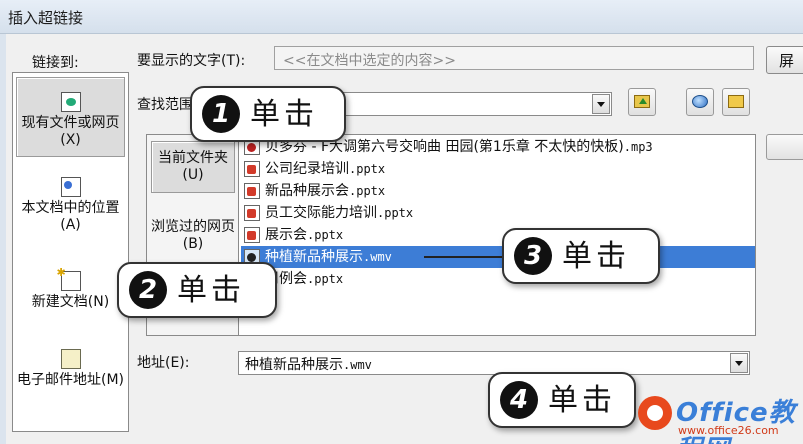 This screenshot has height=444, width=803. Describe the element at coordinates (221, 114) in the screenshot. I see `step-number: 1` at that location.